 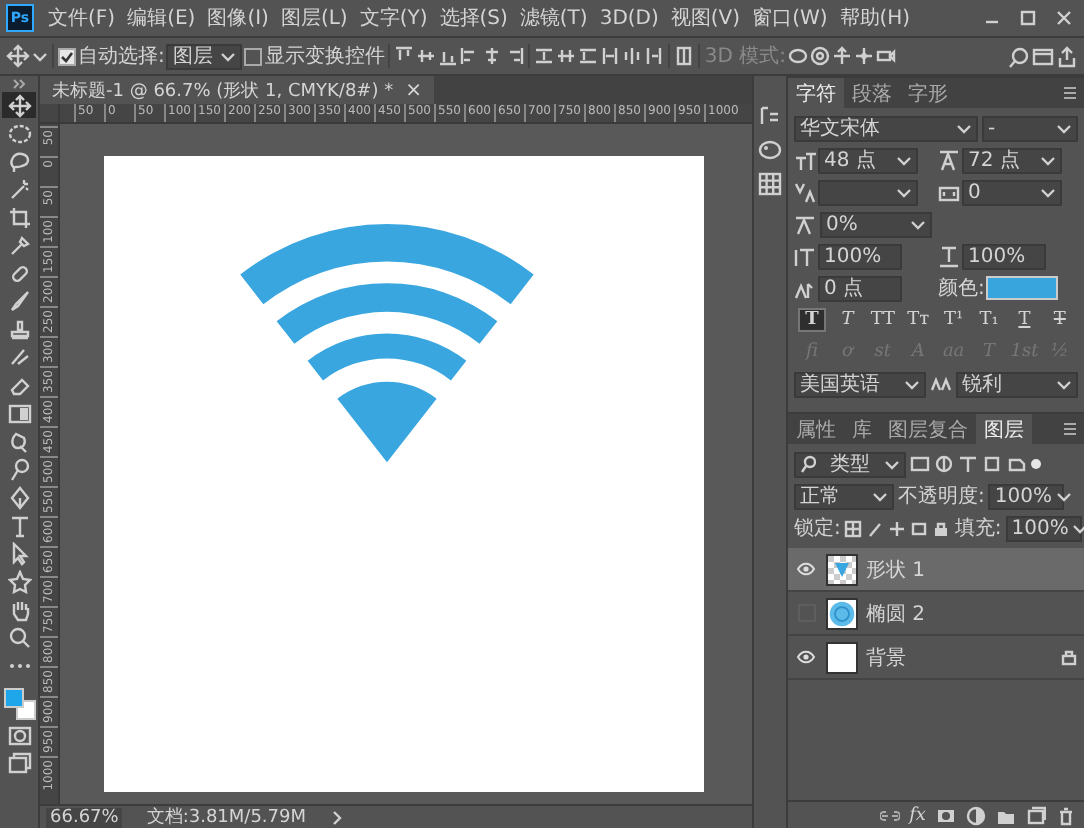 I want to click on grid-icon, so click(x=770, y=184).